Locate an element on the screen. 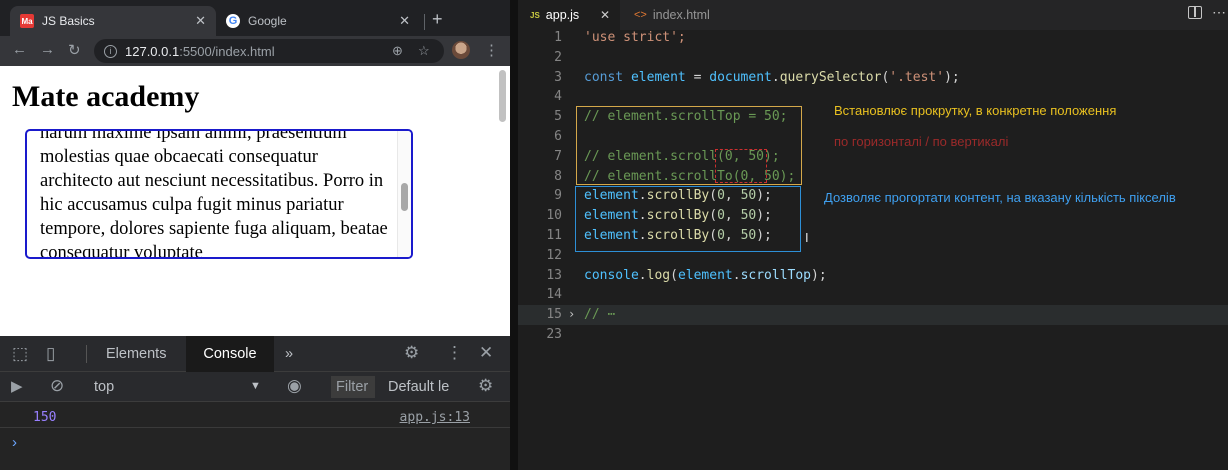  code-token: scrollTop is located at coordinates (776, 275).